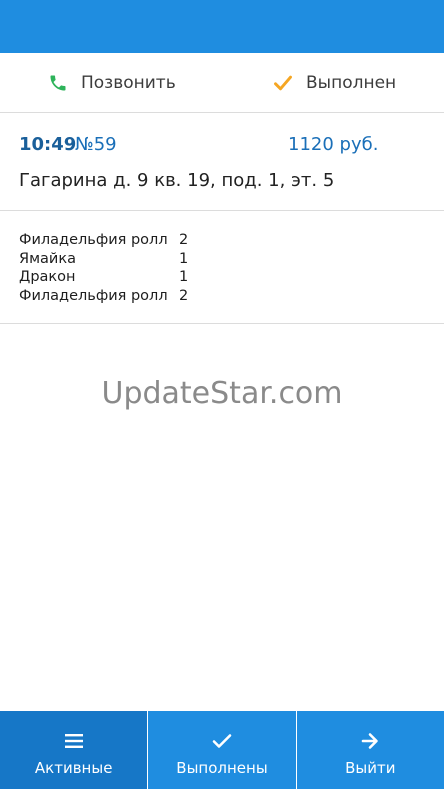 This screenshot has width=444, height=789. What do you see at coordinates (370, 768) in the screenshot?
I see `tab-logout-label: Выйти` at bounding box center [370, 768].